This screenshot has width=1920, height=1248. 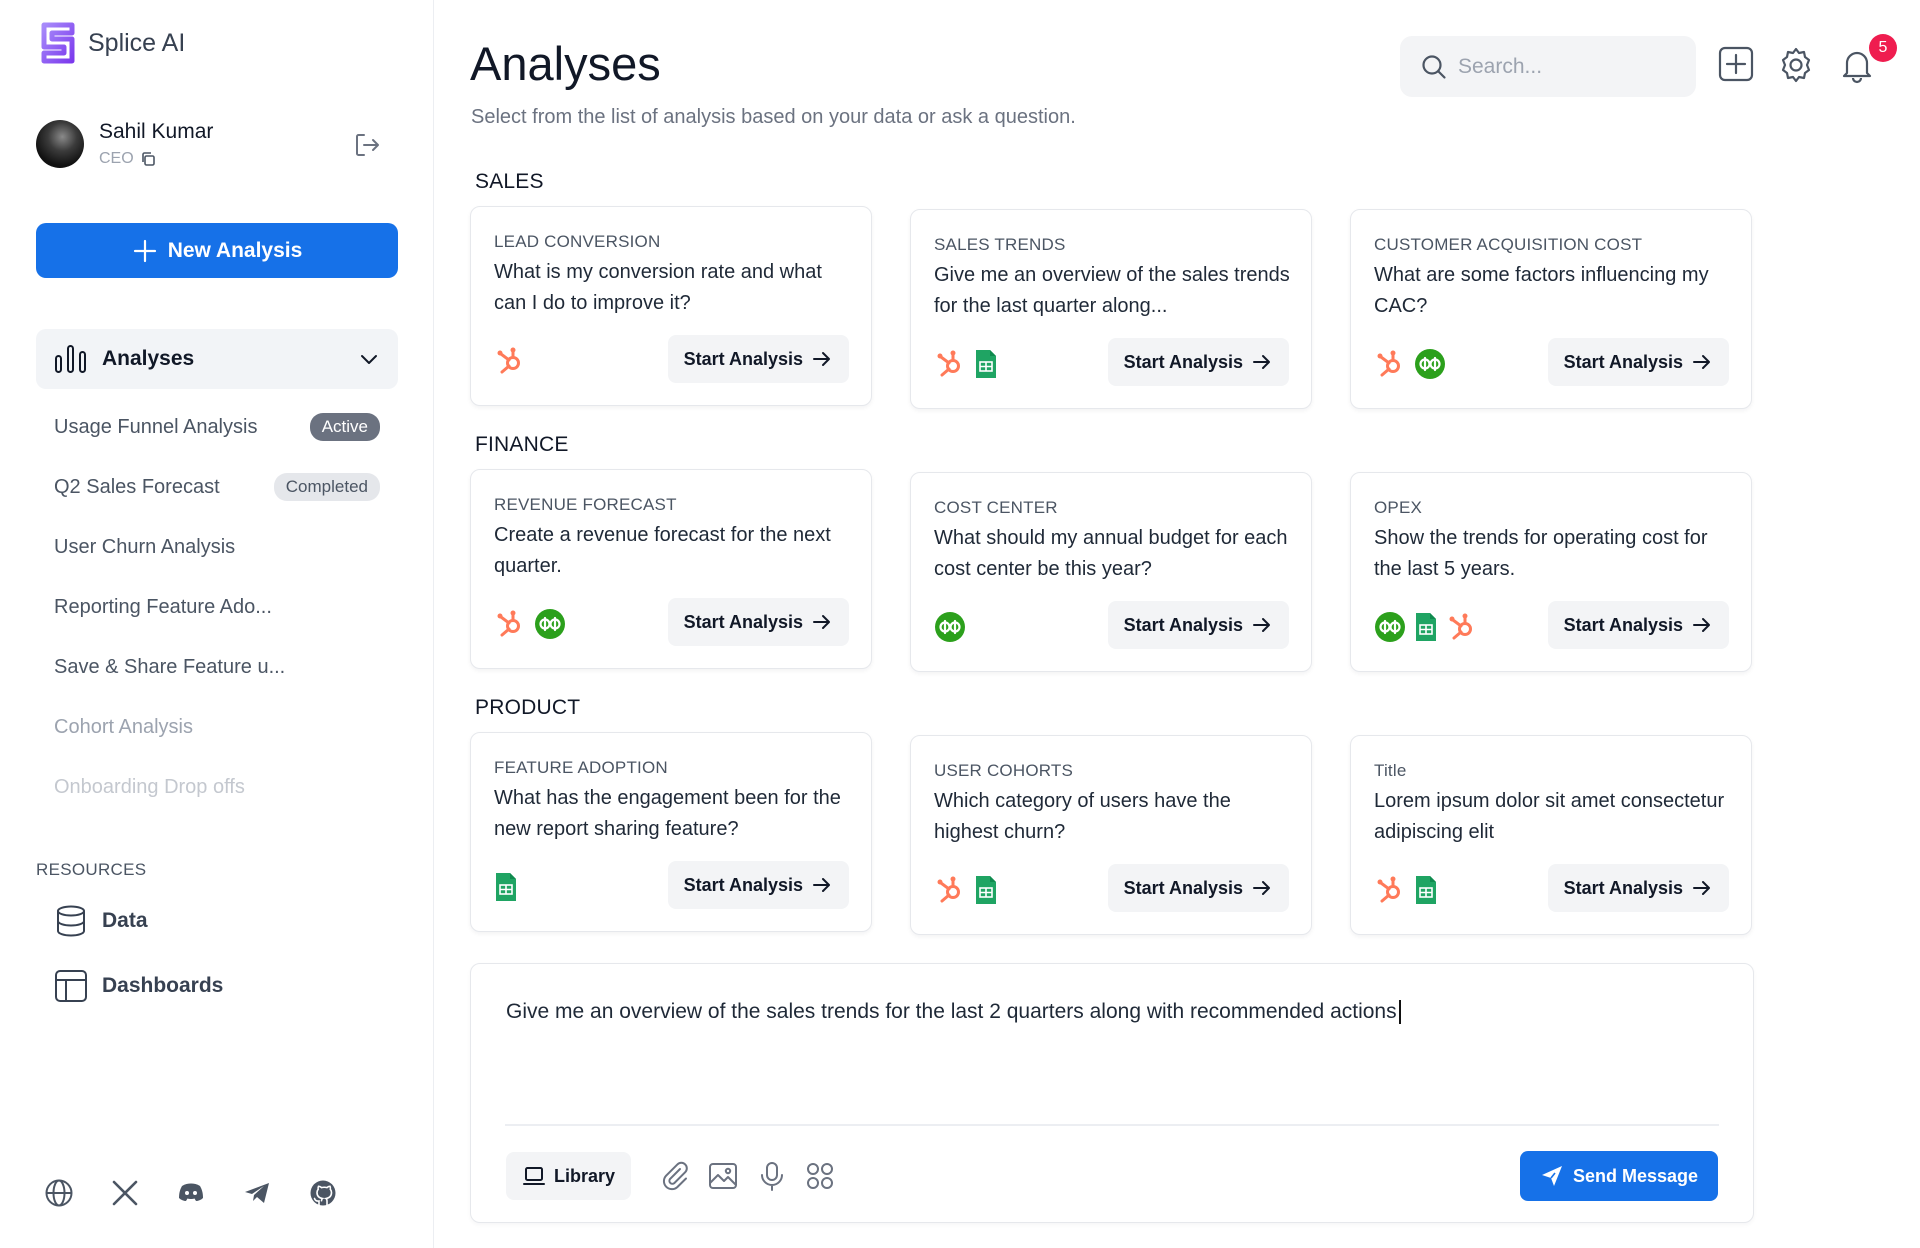 I want to click on new-analysis-button: New Analysis, so click(x=217, y=250).